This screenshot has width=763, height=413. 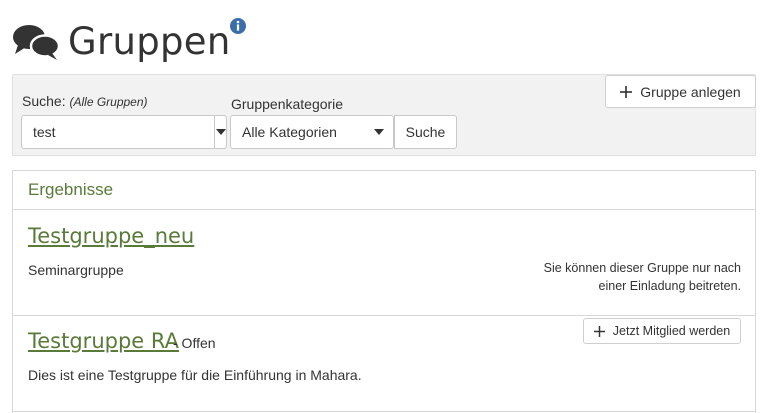 I want to click on group-title-link: Testgruppe_neu, so click(x=111, y=236).